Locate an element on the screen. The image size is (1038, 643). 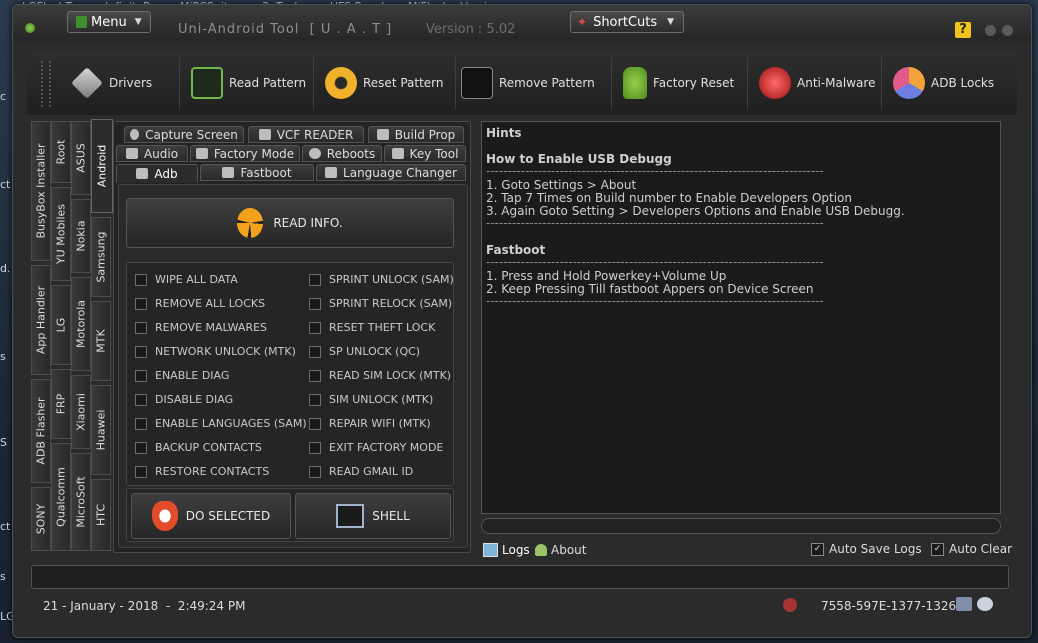
close-button is located at coordinates (1007, 30).